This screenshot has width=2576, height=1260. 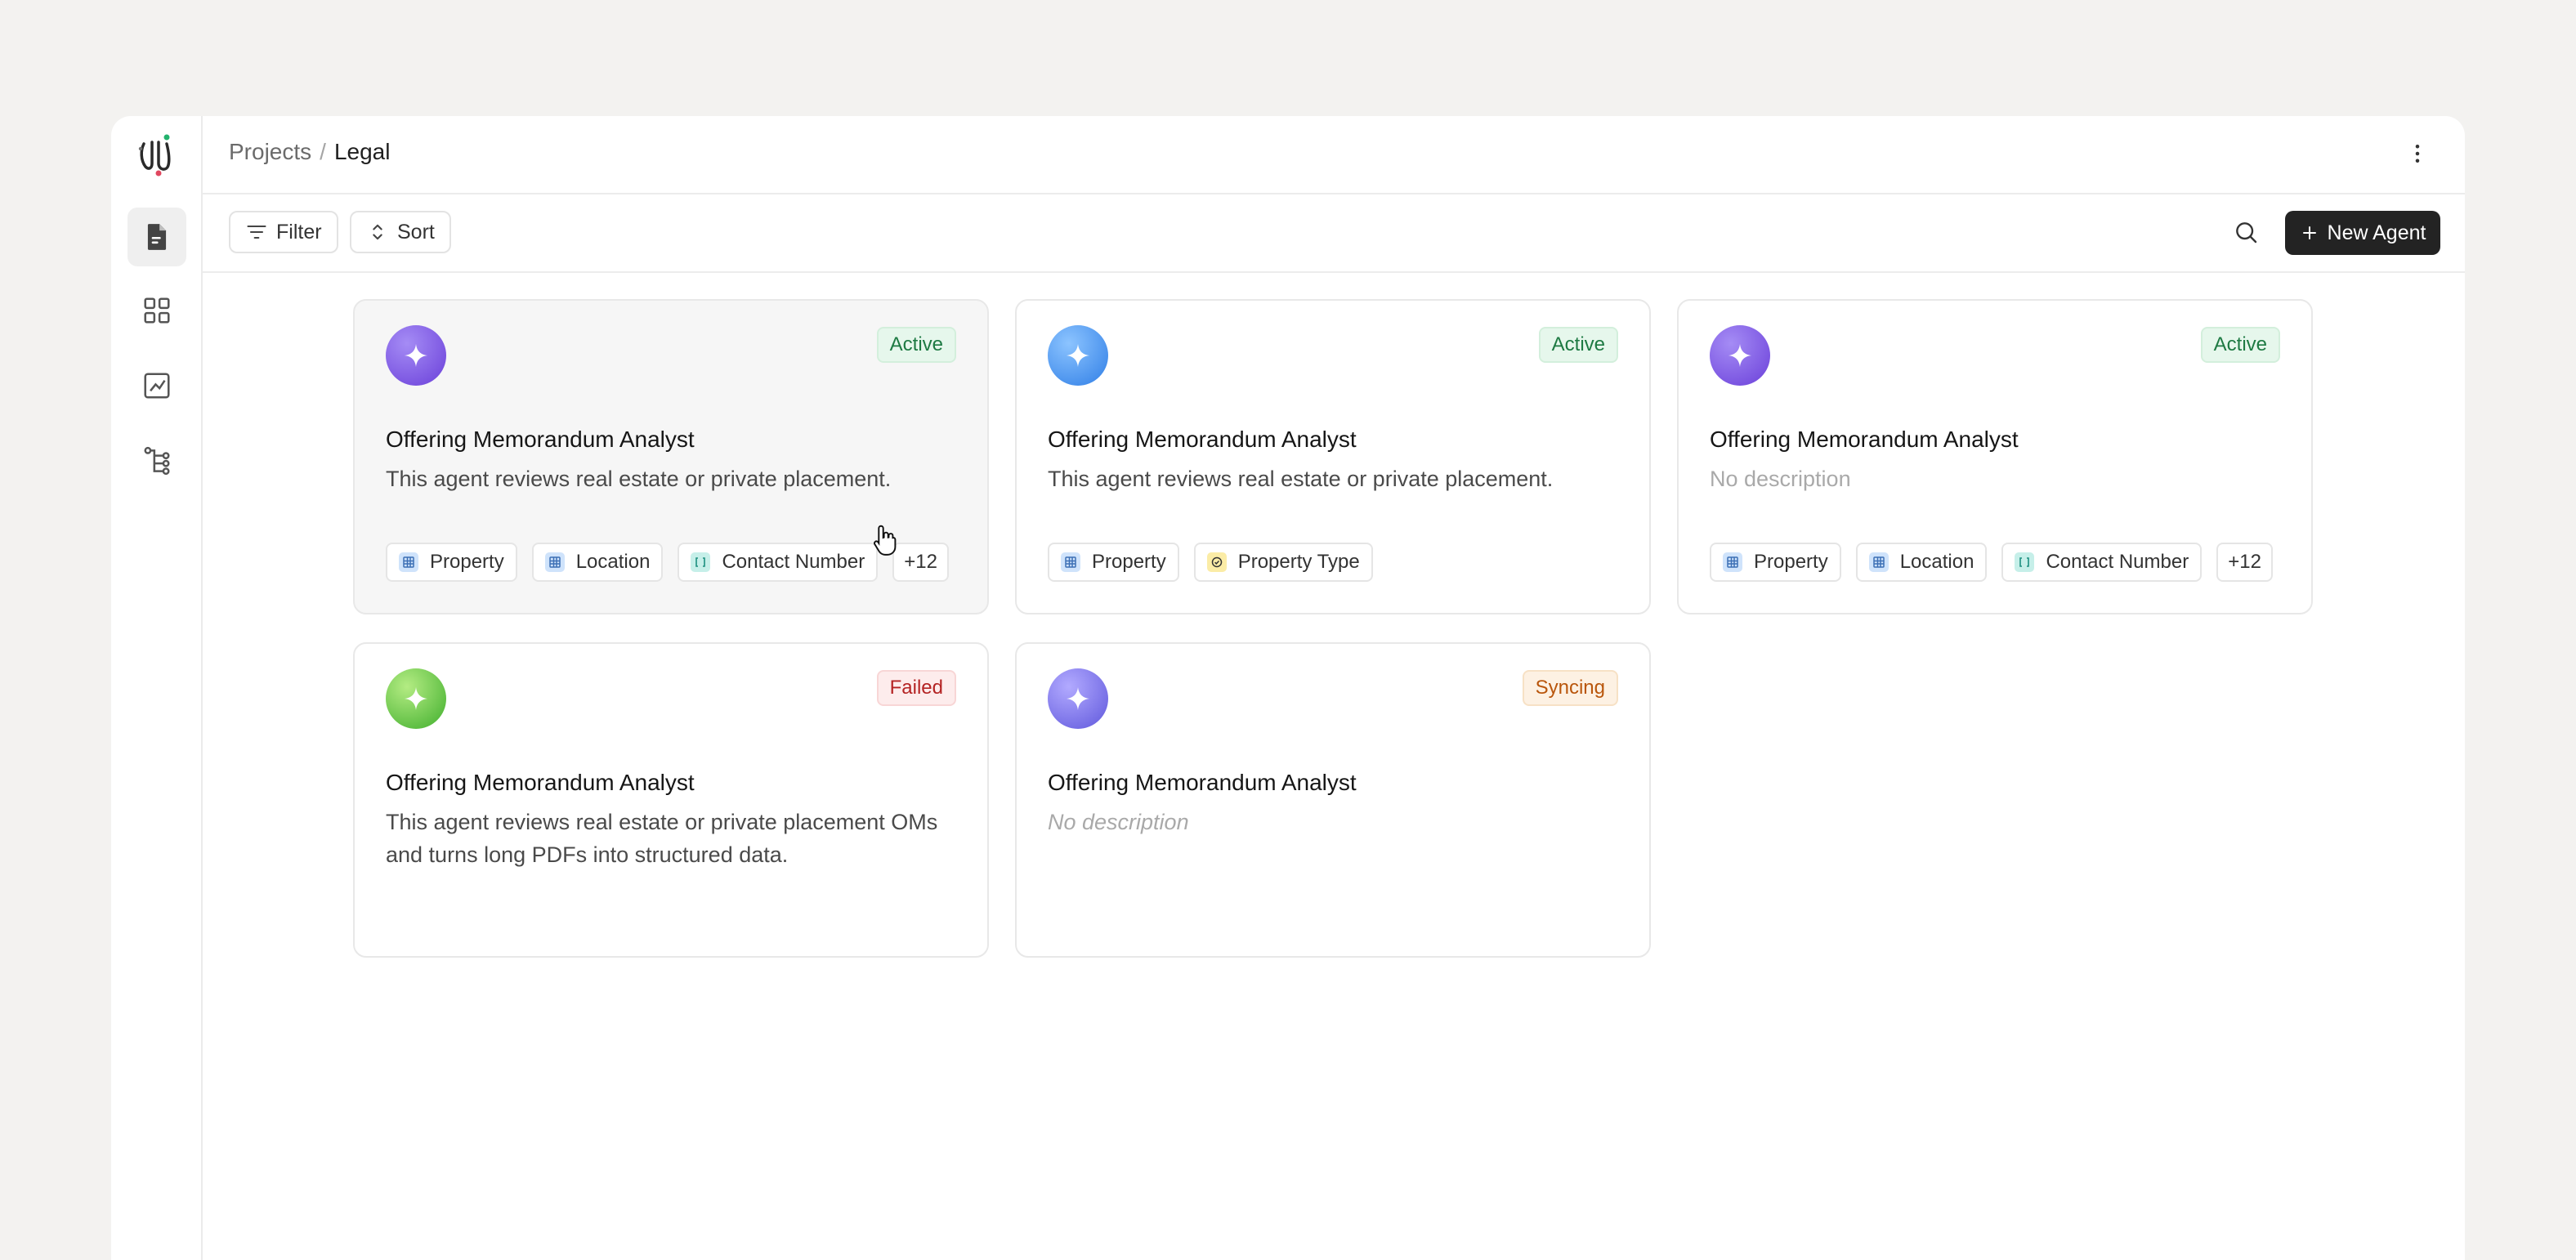 I want to click on tag: Property Type, so click(x=1283, y=562).